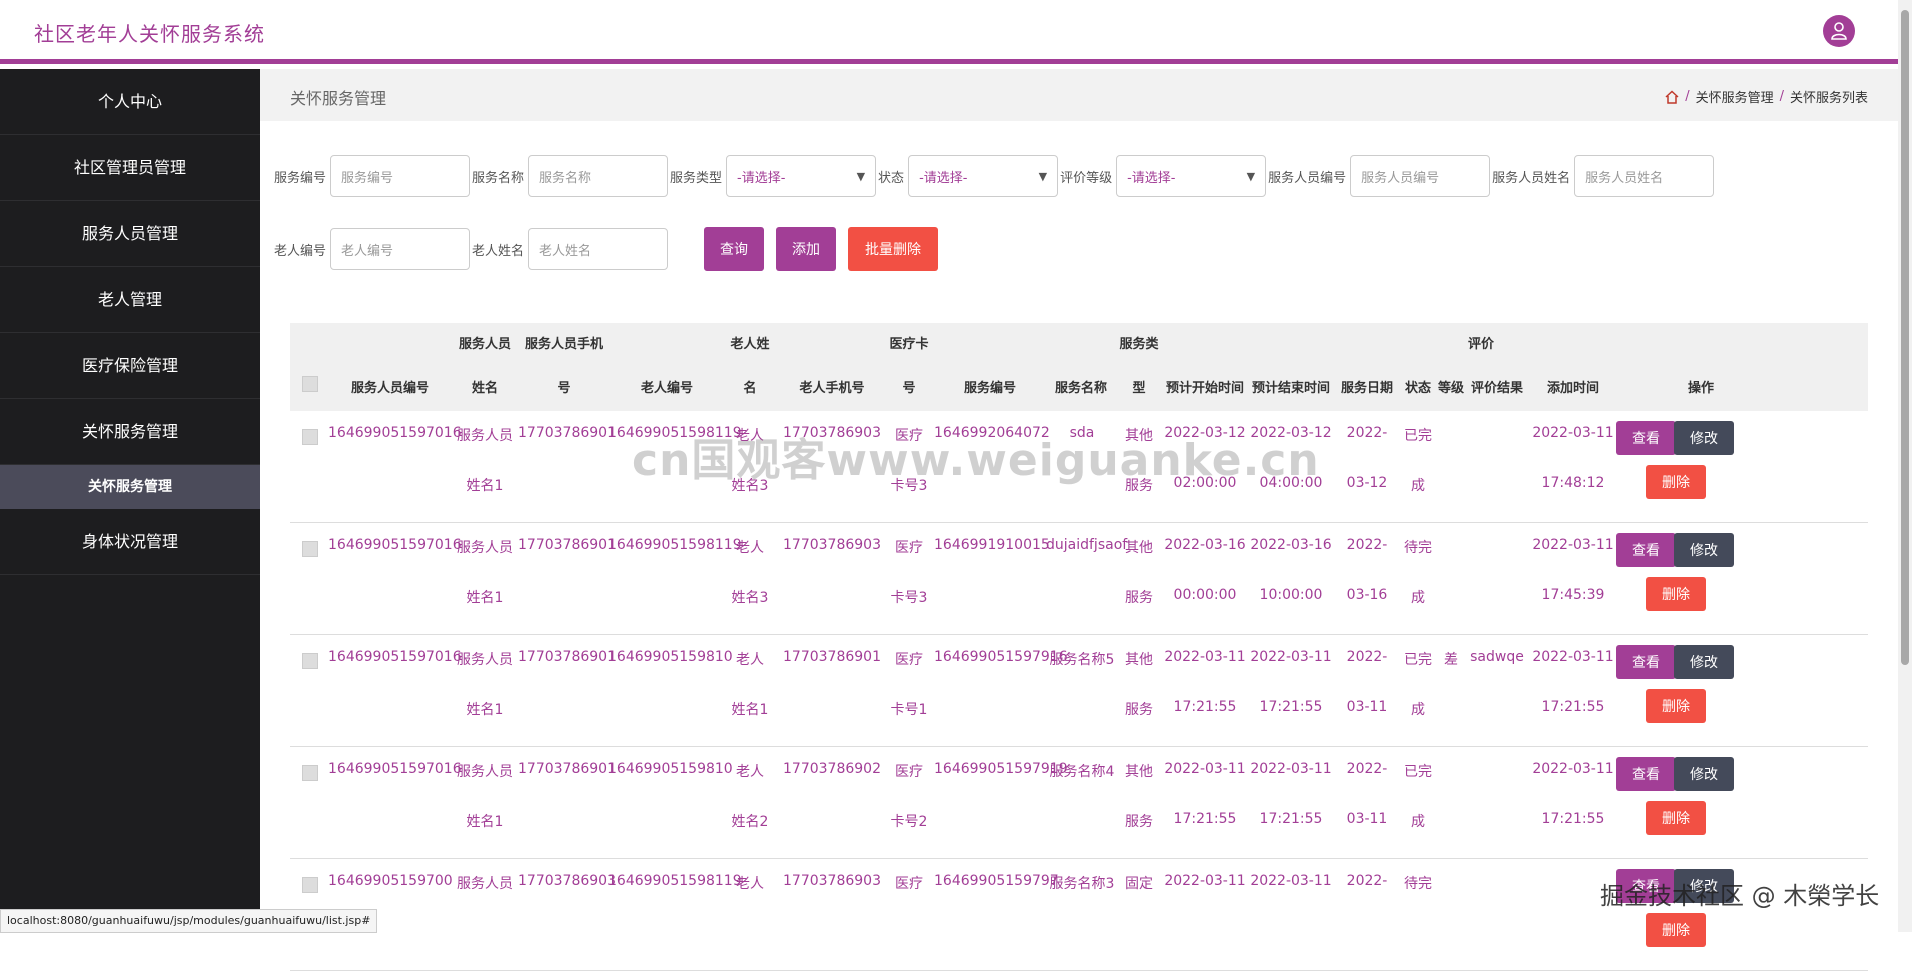 The width and height of the screenshot is (1912, 971). I want to click on staff-no-input: 服务人员编号, so click(1420, 176).